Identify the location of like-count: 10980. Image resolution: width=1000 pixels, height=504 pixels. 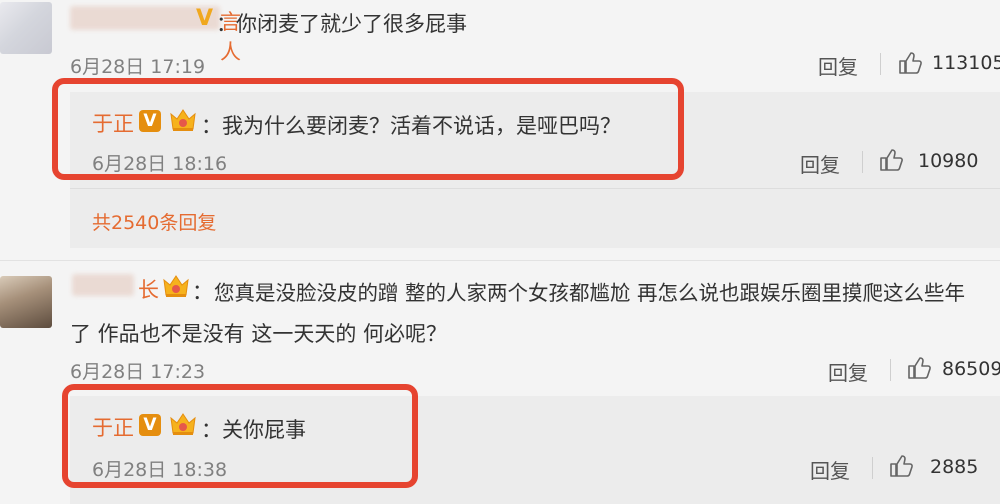
(948, 161).